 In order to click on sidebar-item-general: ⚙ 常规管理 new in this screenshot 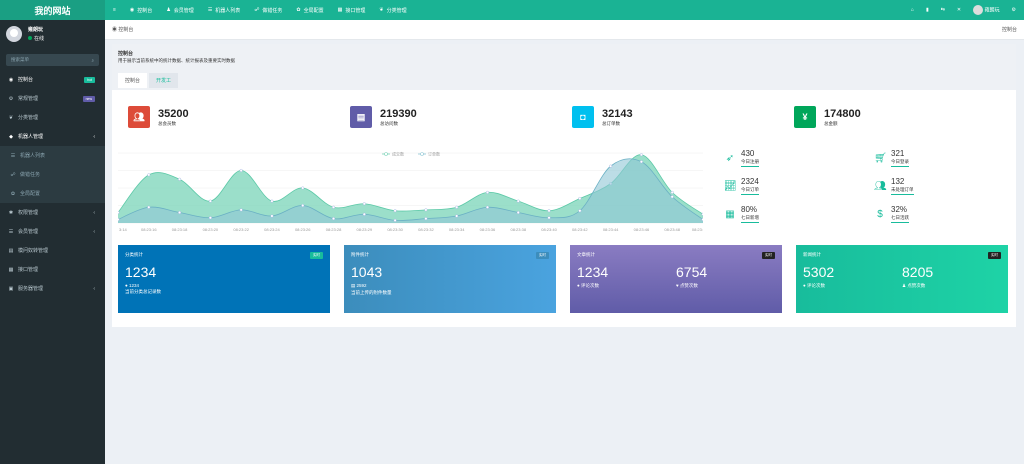, I will do `click(52, 98)`.